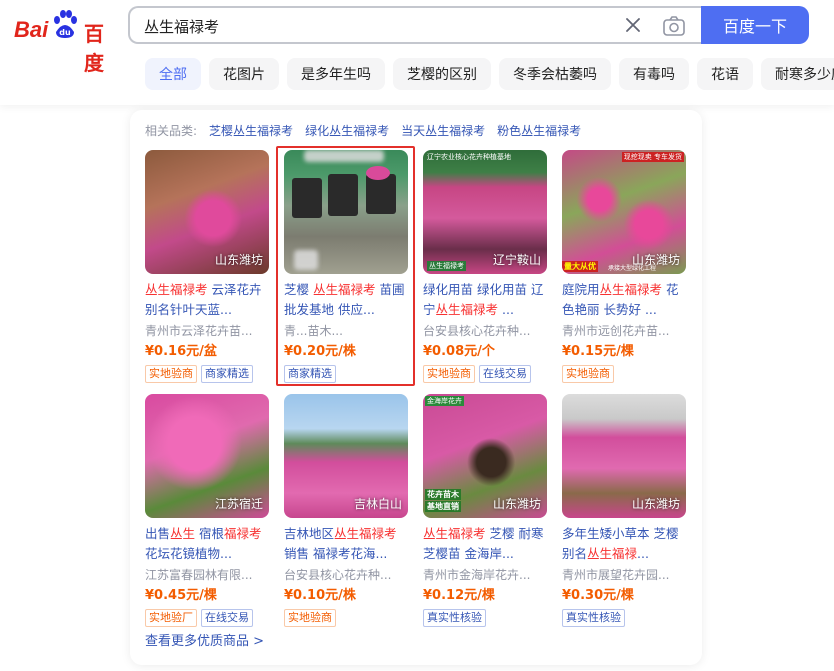  I want to click on related-link: 绿化丛生福禄考, so click(347, 130).